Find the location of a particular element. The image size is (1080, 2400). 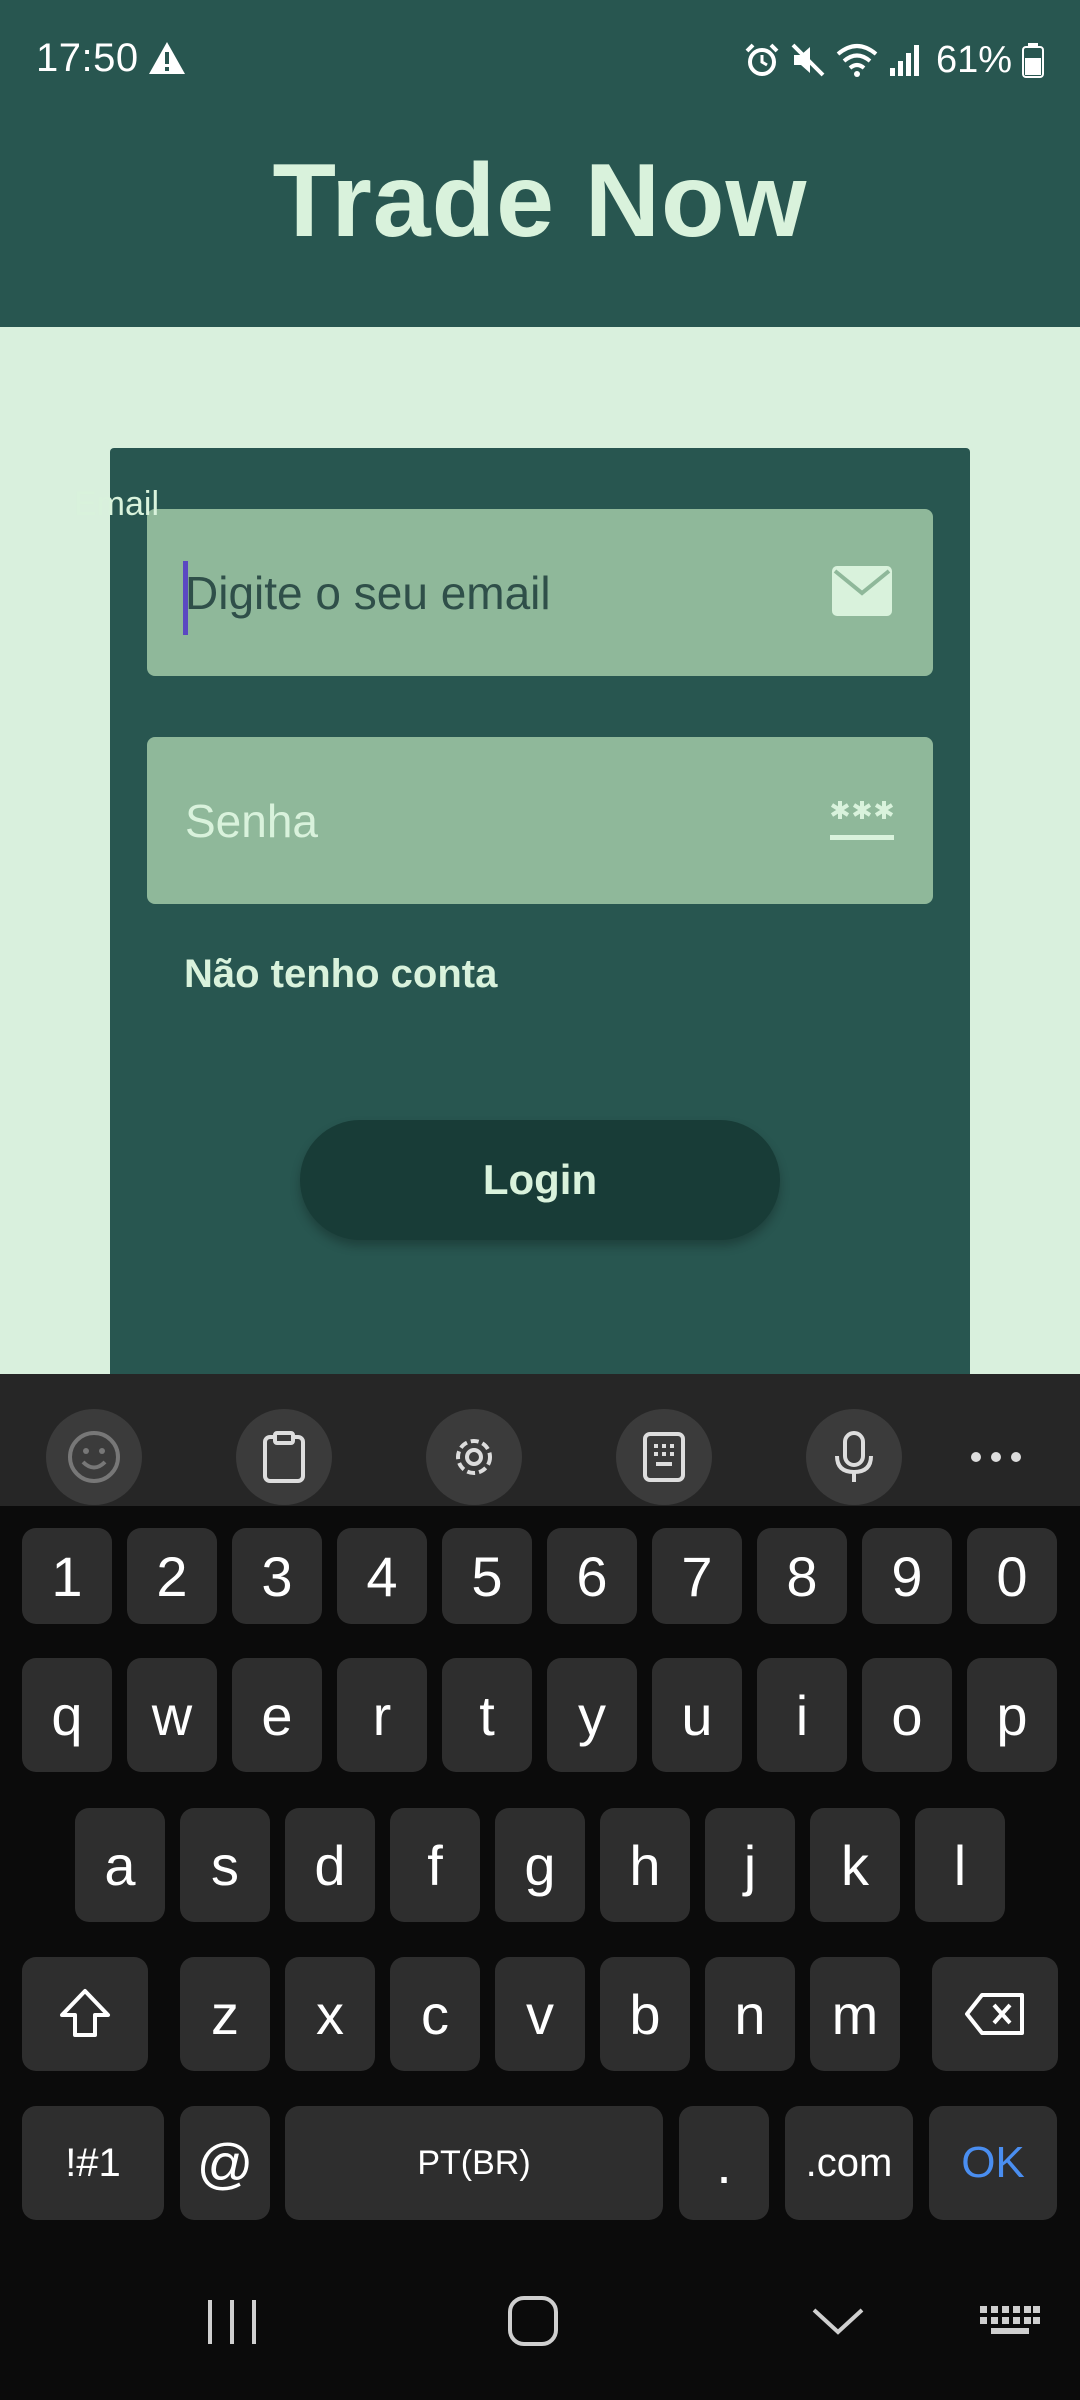

key-p: p is located at coordinates (1012, 1715).